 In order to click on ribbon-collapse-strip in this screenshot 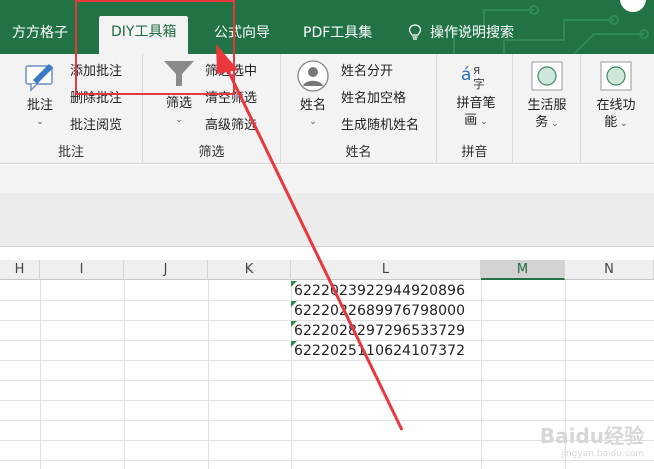, I will do `click(327, 179)`.